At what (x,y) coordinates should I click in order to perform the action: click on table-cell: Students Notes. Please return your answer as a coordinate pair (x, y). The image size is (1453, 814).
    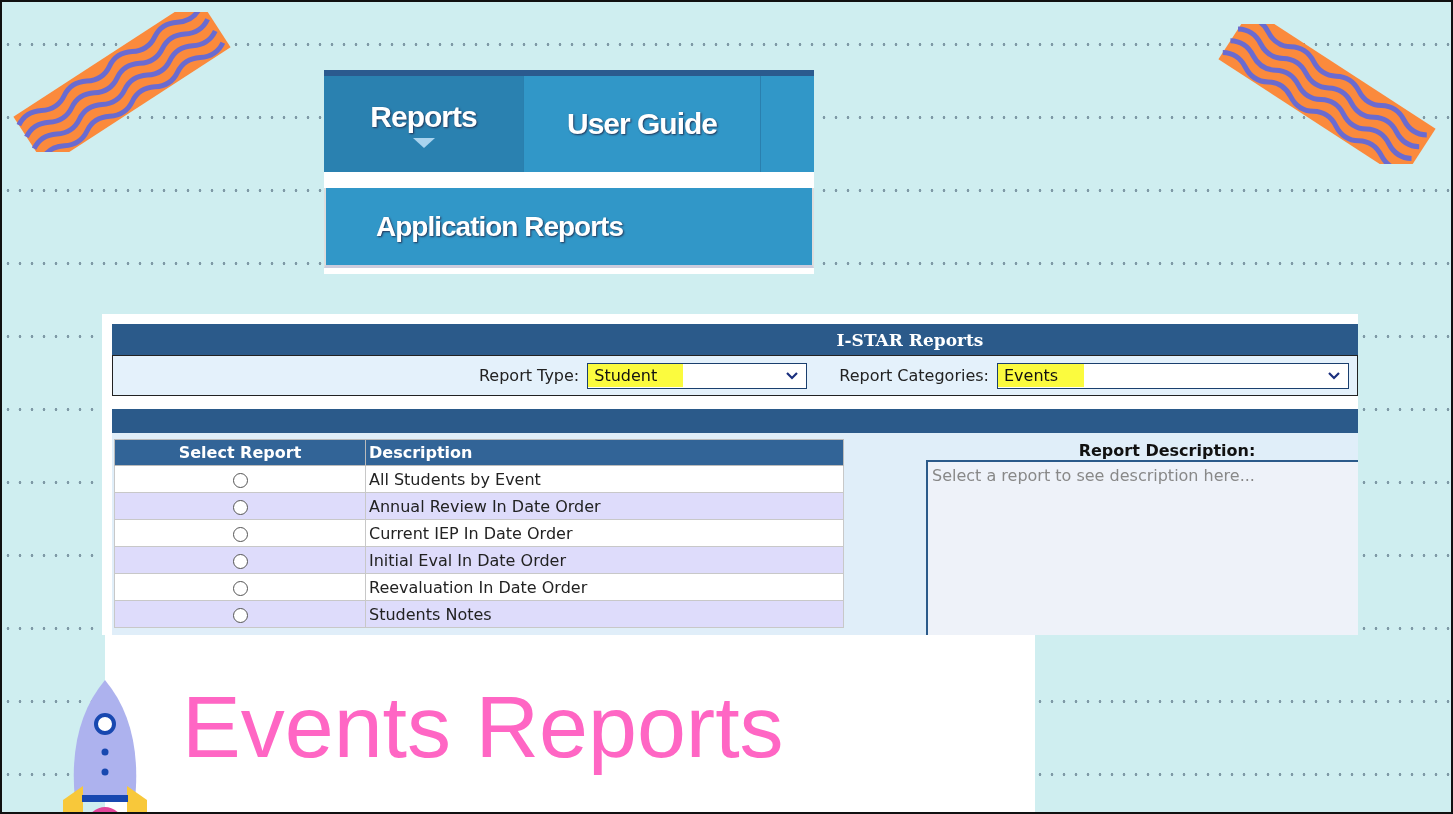
    Looking at the image, I should click on (604, 614).